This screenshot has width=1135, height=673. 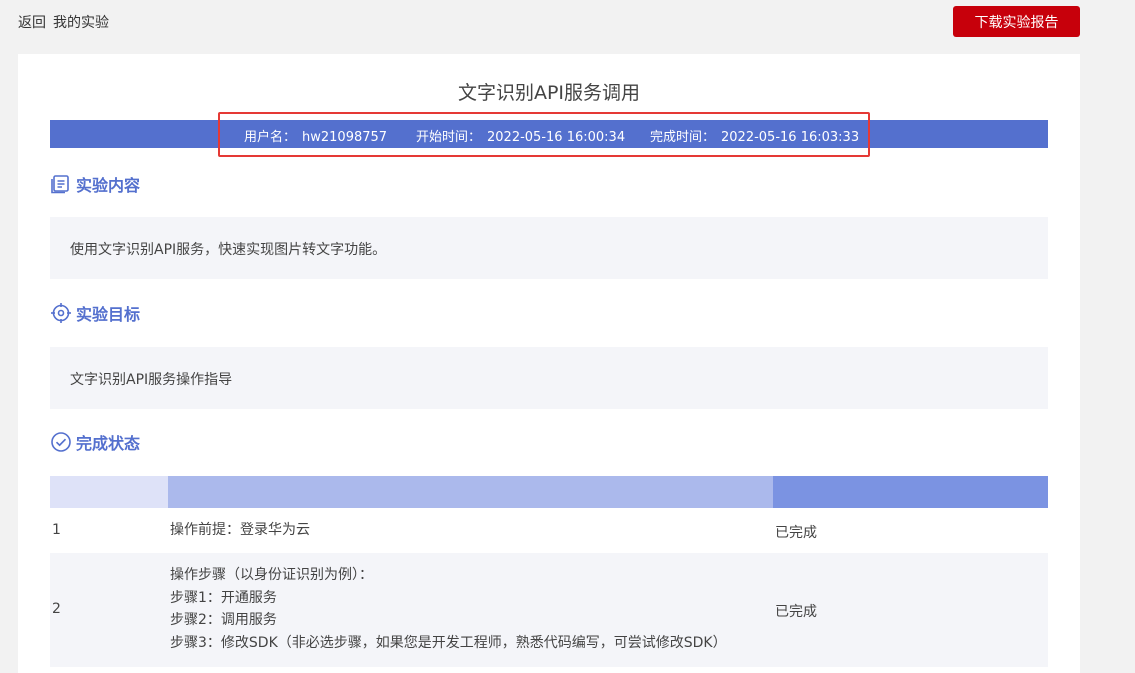 I want to click on experiment-goal-text: 文字识别API服务操作指导, so click(x=549, y=378).